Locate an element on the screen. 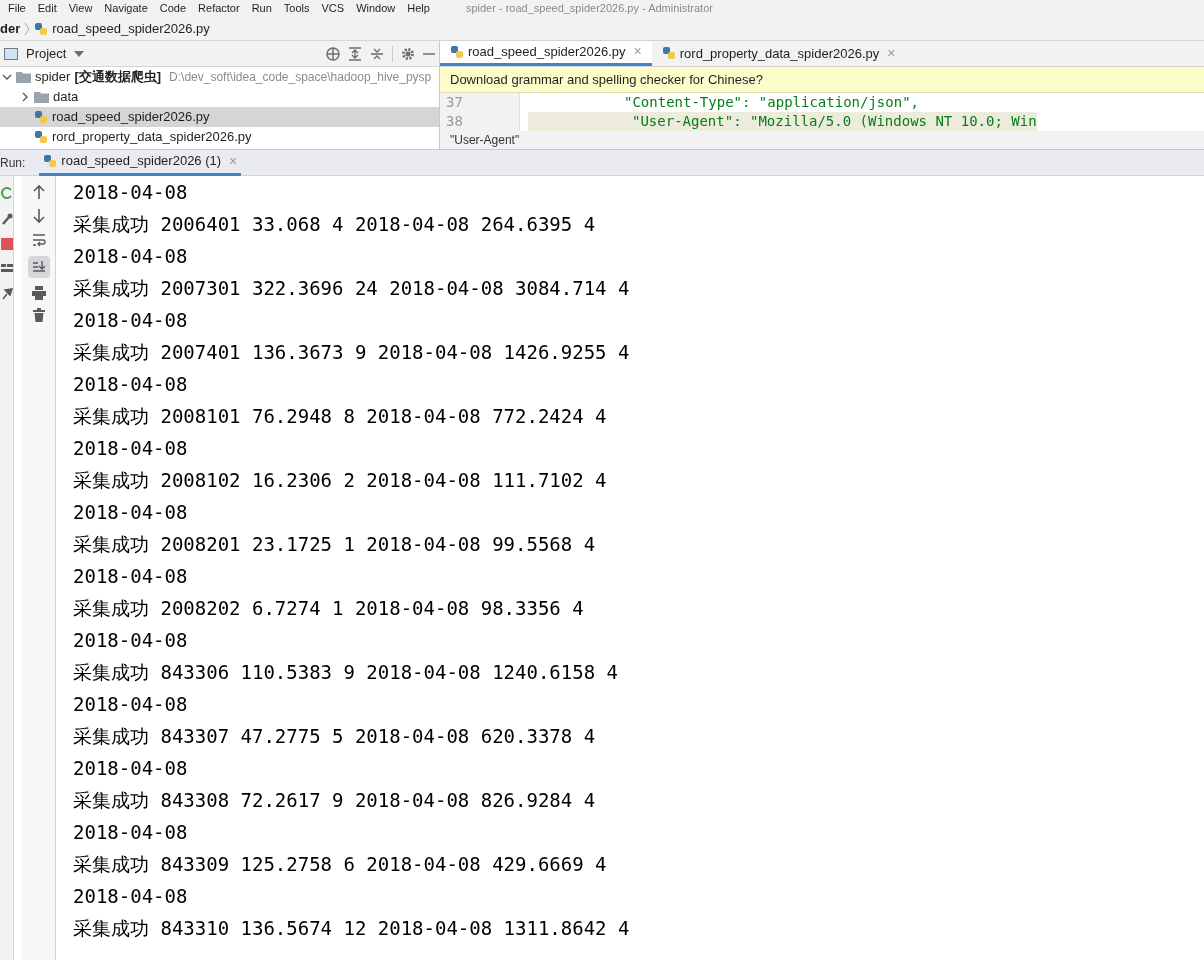 The height and width of the screenshot is (960, 1204). trash-icon is located at coordinates (38, 315).